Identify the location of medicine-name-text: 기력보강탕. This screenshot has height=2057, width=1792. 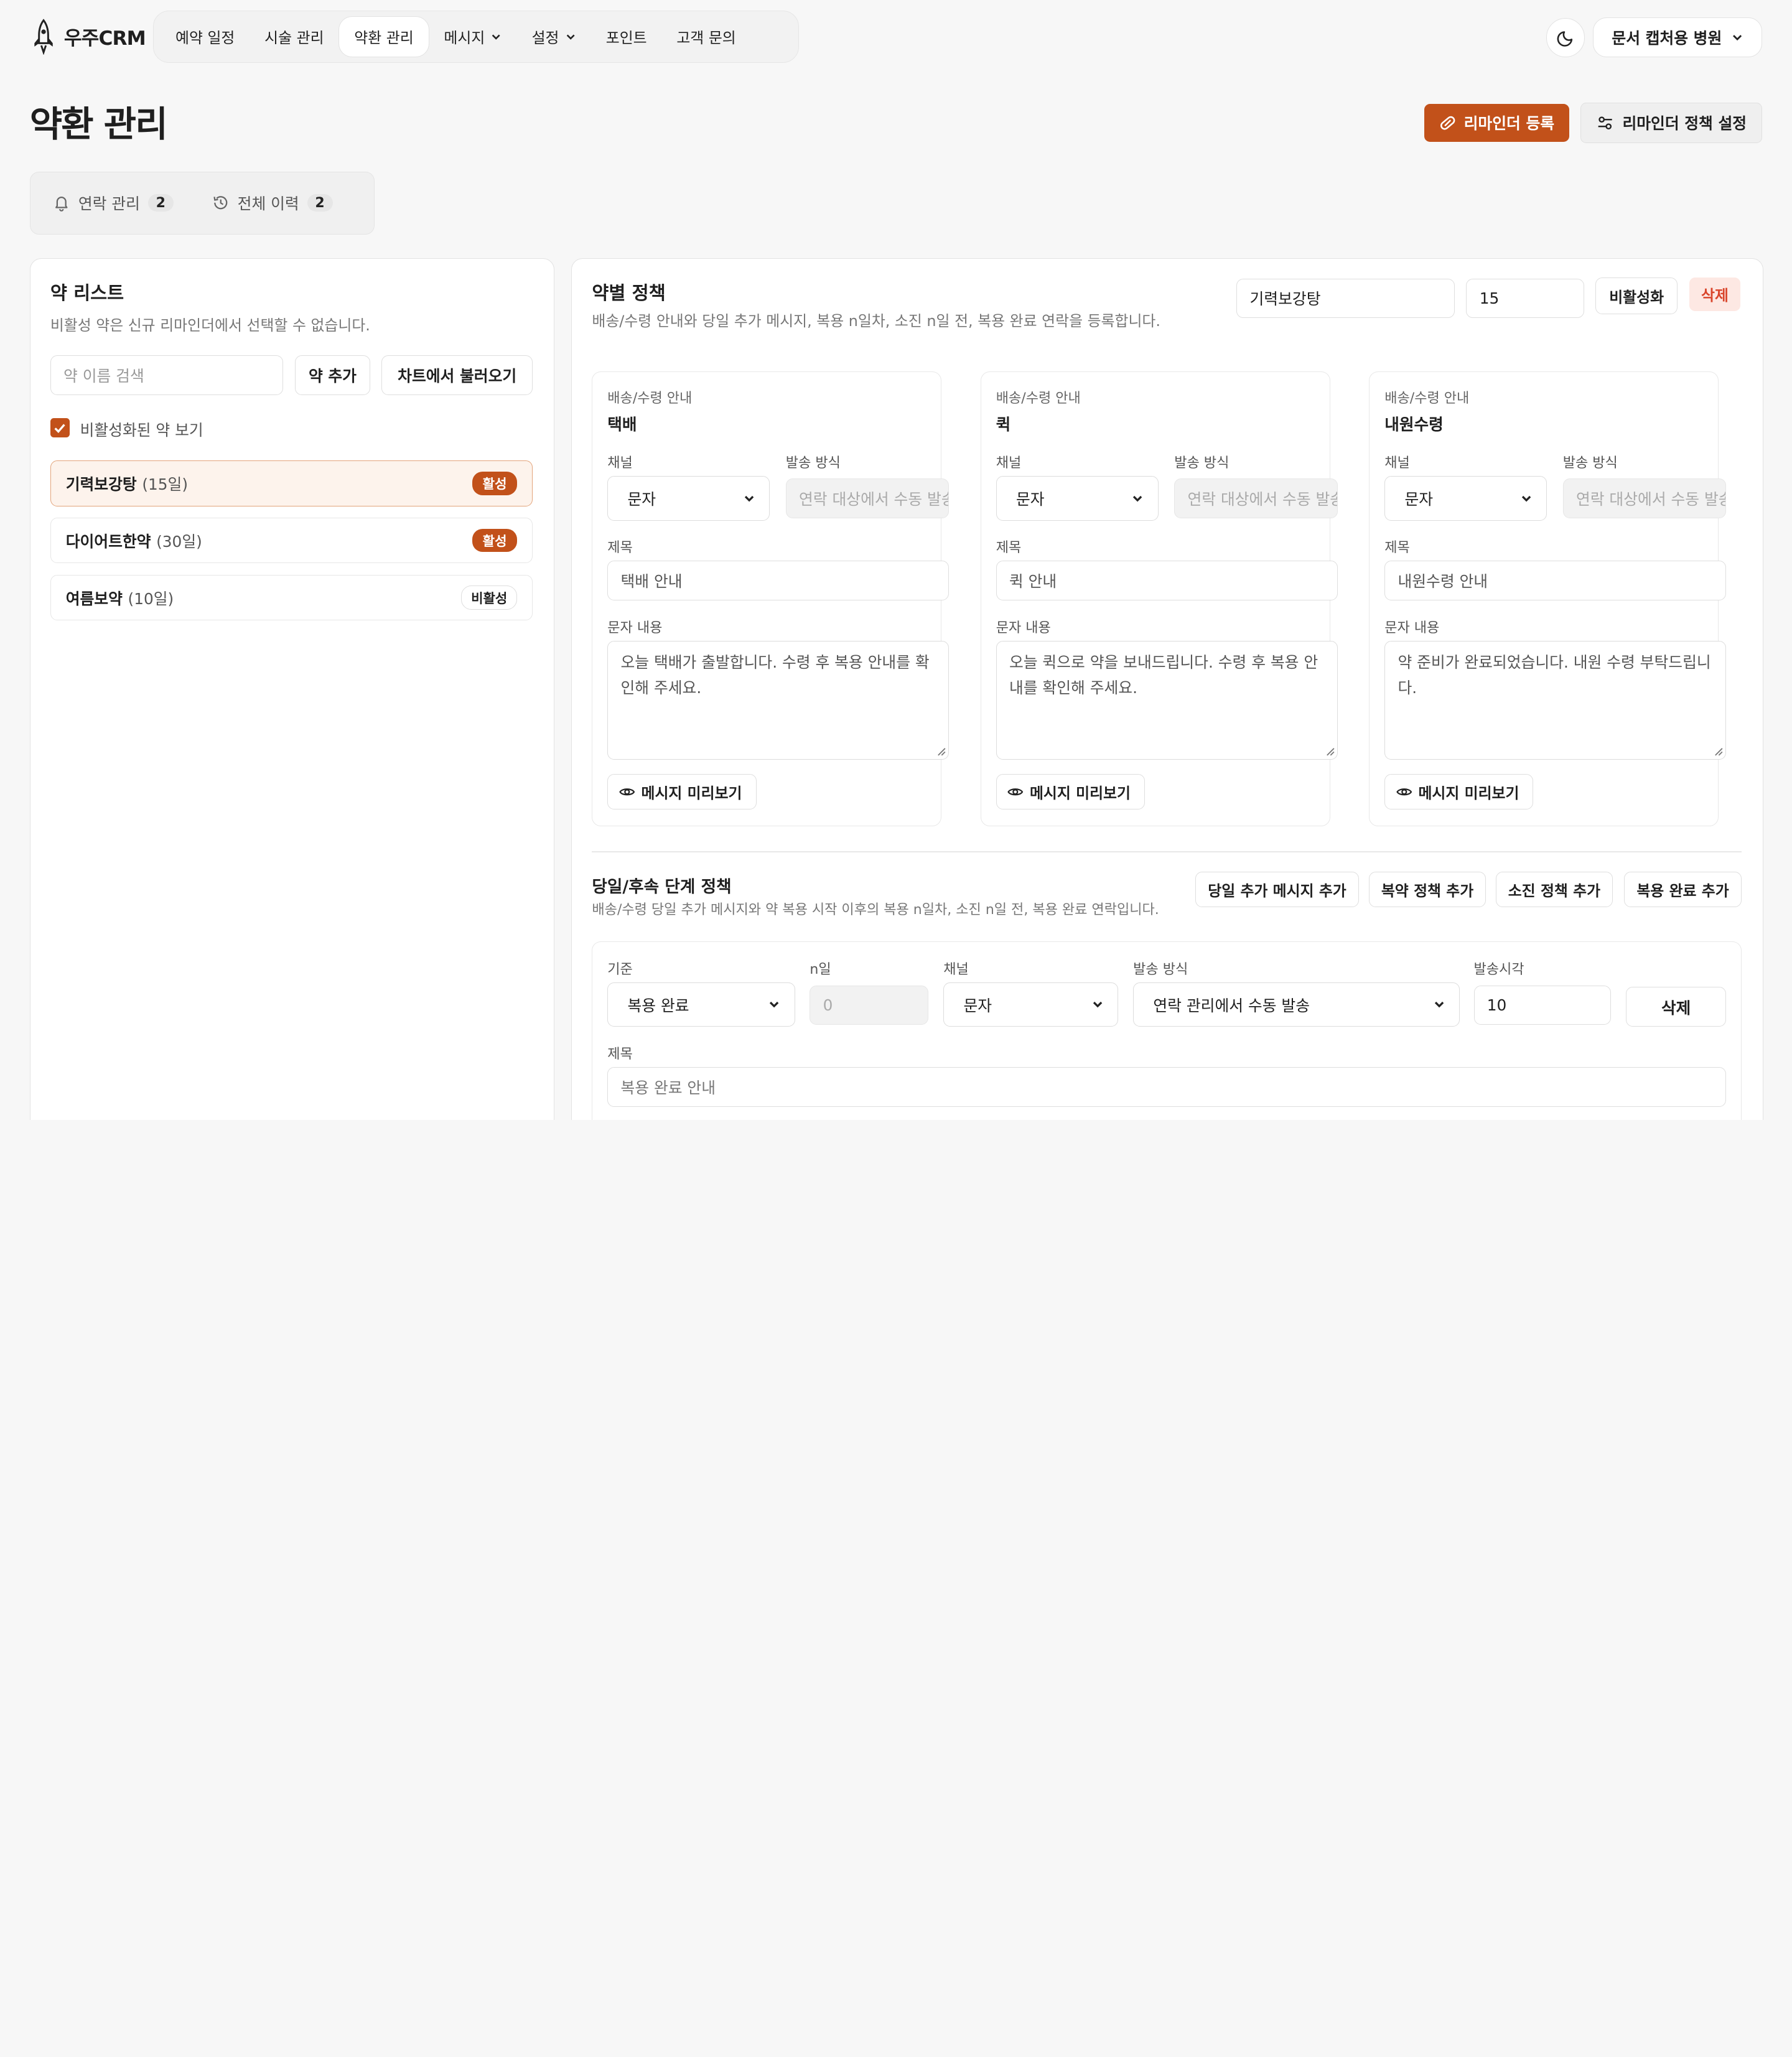
(101, 484).